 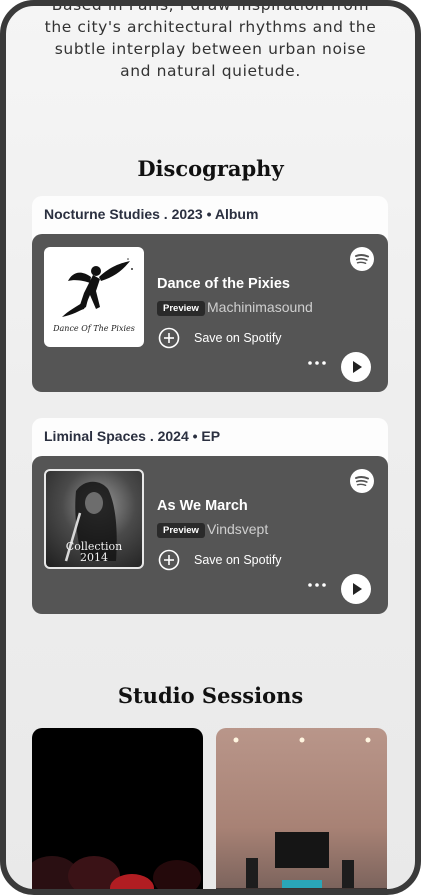 What do you see at coordinates (210, 49) in the screenshot?
I see `bio-line: subtle interplay between urban noise` at bounding box center [210, 49].